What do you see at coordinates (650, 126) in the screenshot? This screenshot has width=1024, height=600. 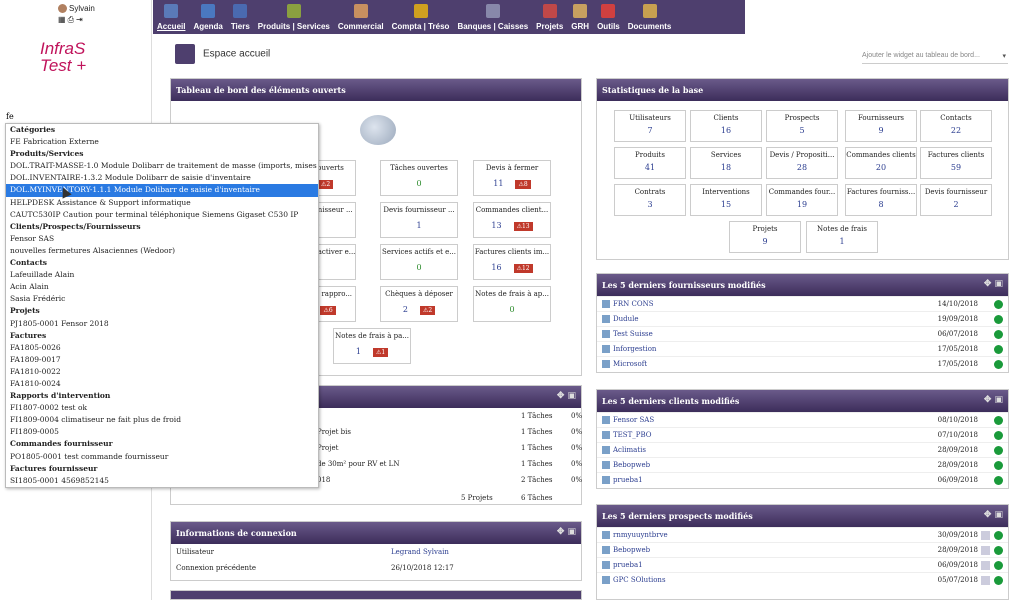 I see `stat-tile: Utilisateurs 7` at bounding box center [650, 126].